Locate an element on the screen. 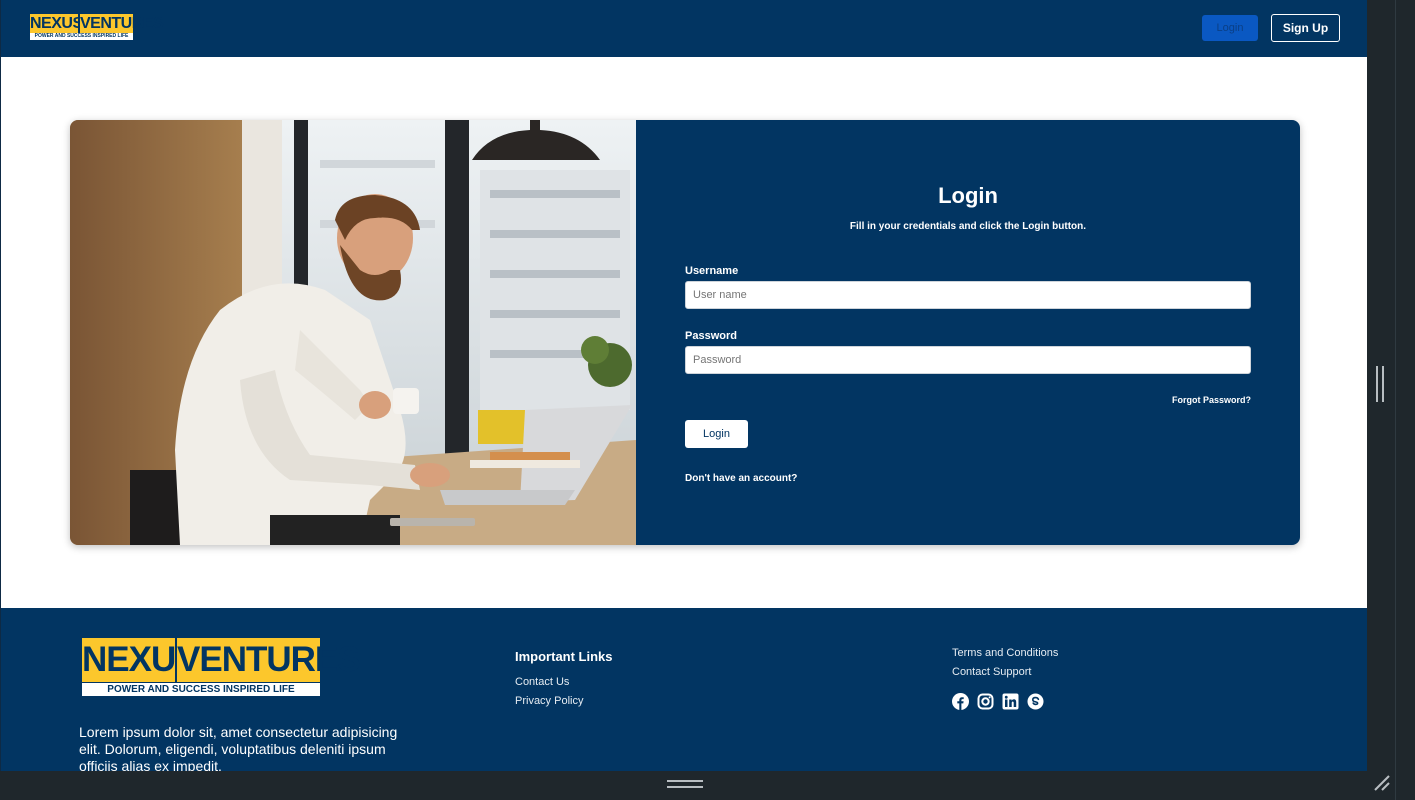 This screenshot has width=1415, height=800. panel-divider is located at coordinates (1395, 400).